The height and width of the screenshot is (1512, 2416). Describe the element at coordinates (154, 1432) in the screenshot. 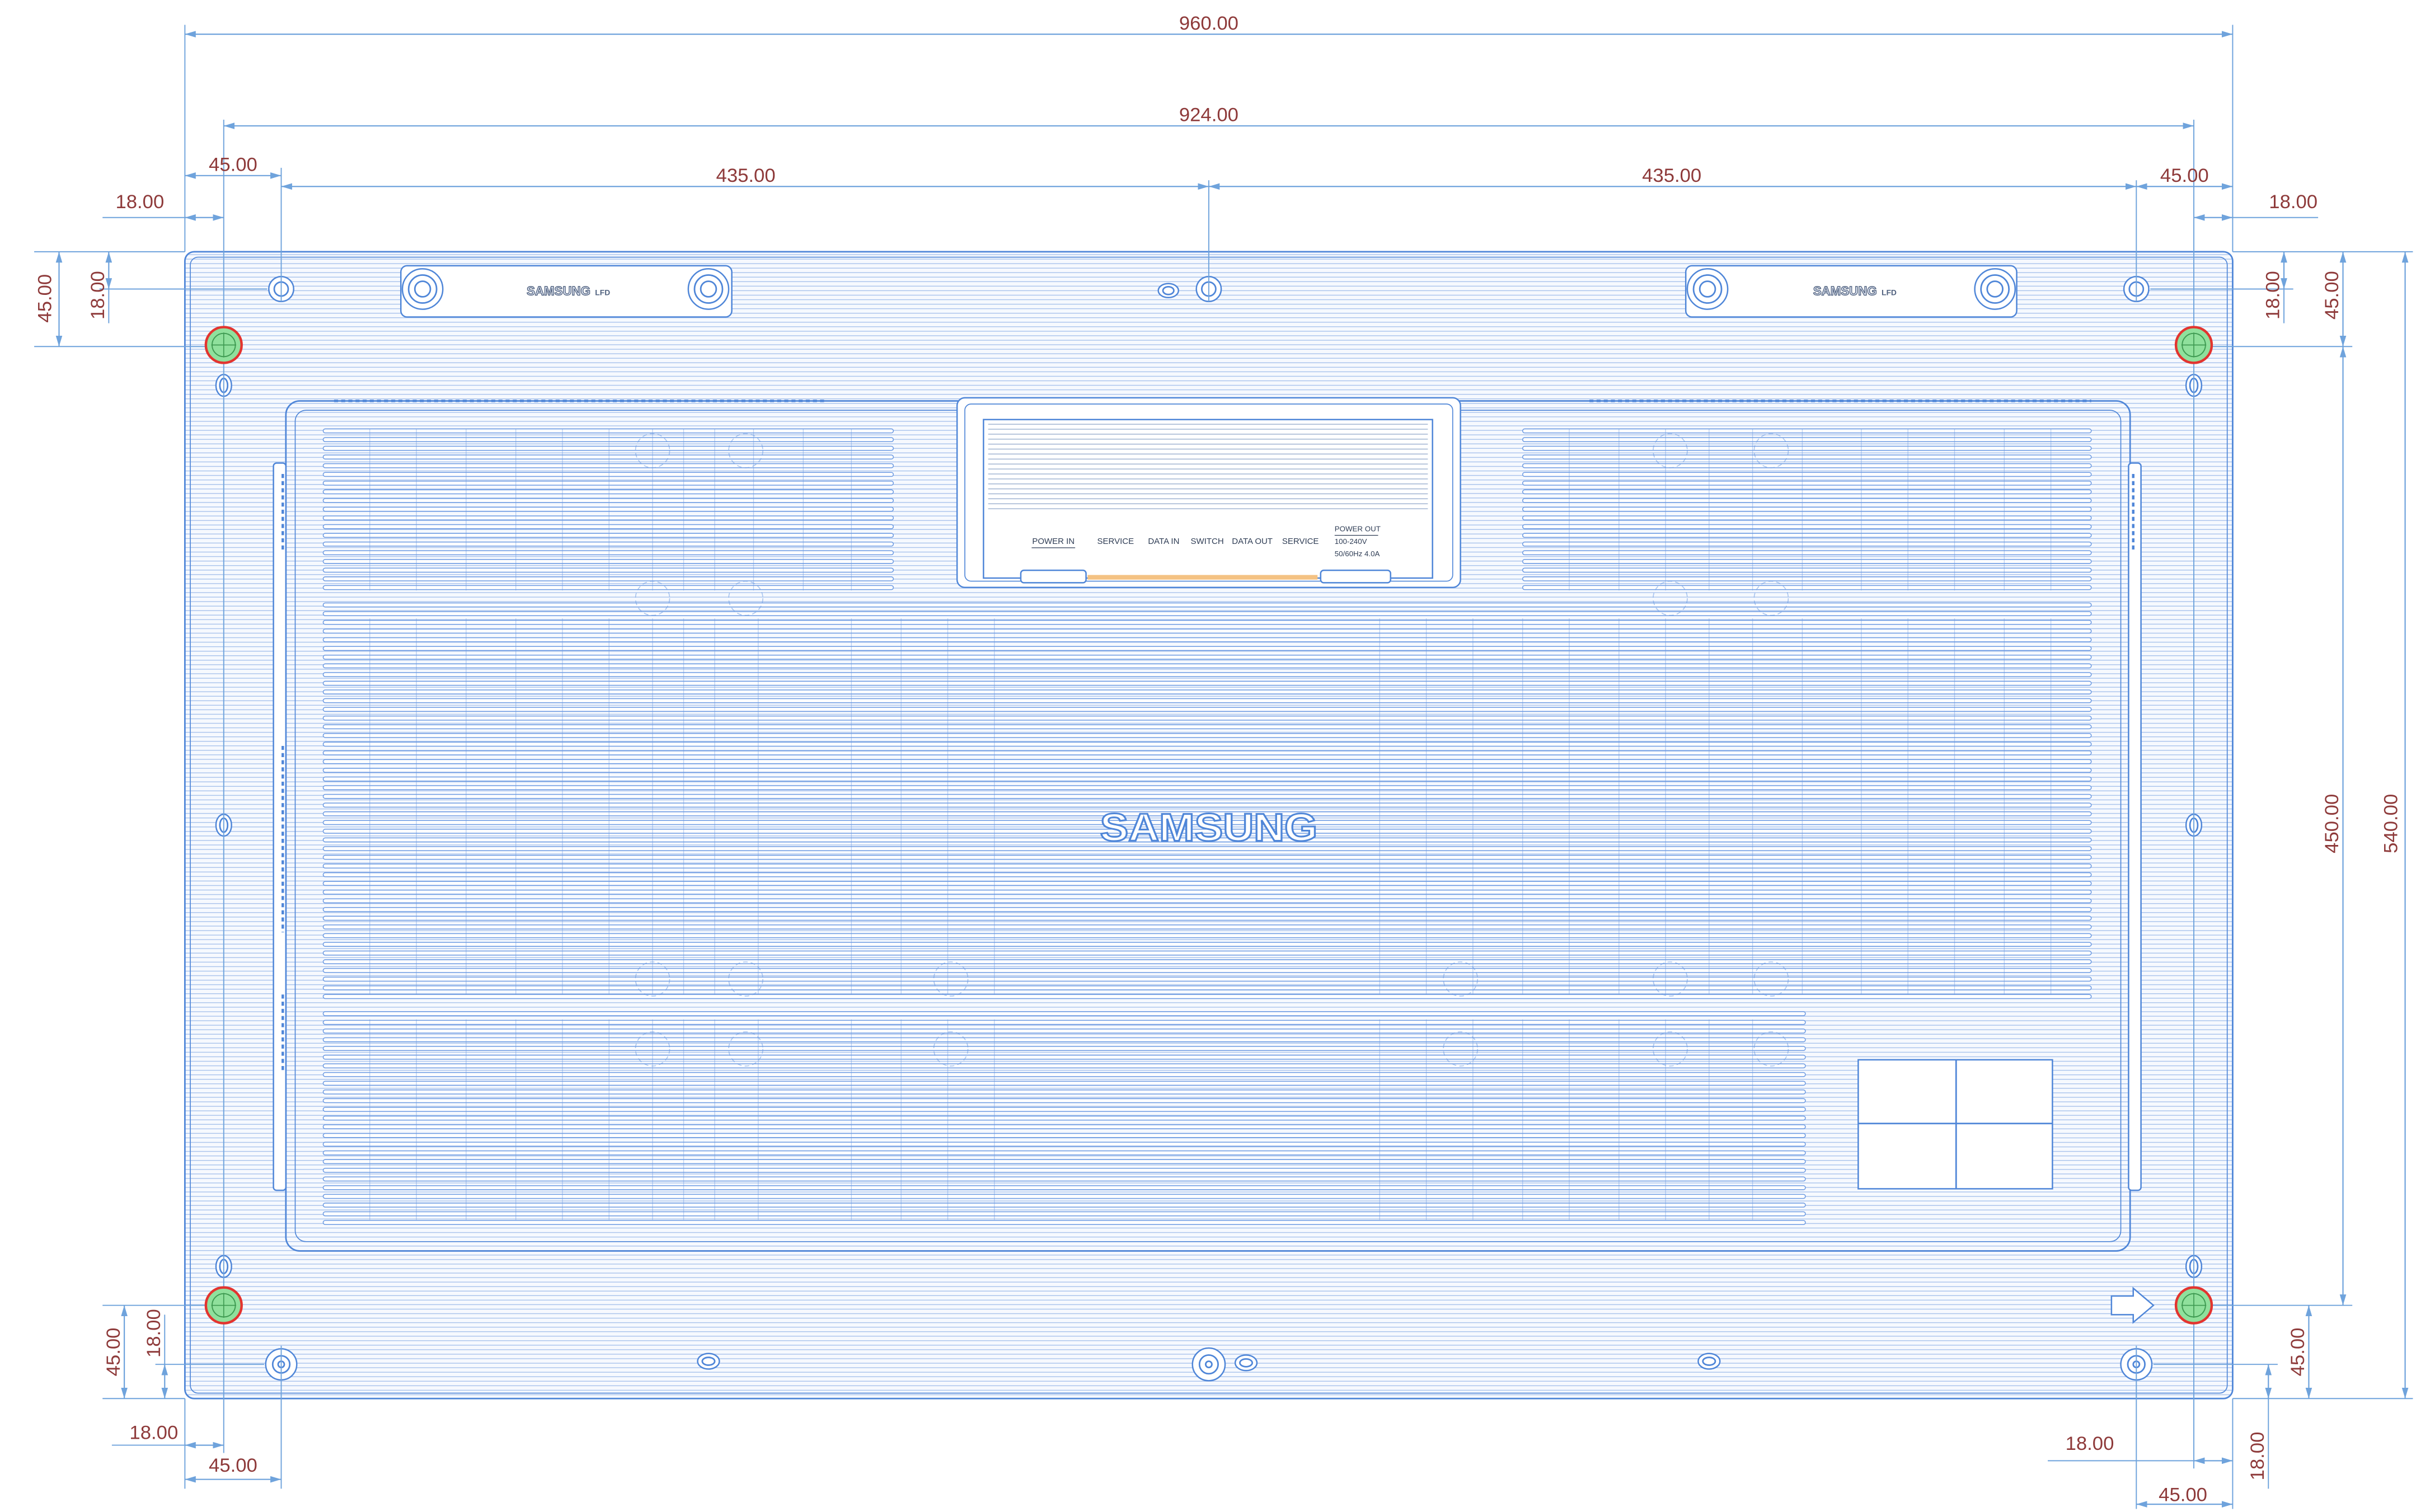

I see `dim-label-bottom-left-18: 18.00` at that location.